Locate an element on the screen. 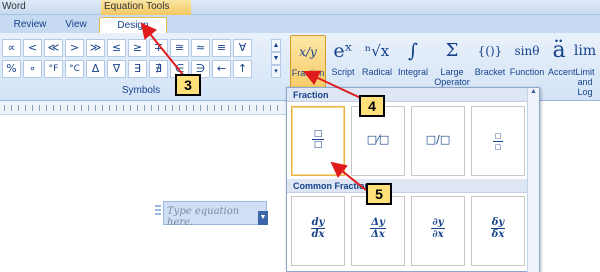 This screenshot has width=600, height=272. more-icon: ▾ is located at coordinates (276, 71).